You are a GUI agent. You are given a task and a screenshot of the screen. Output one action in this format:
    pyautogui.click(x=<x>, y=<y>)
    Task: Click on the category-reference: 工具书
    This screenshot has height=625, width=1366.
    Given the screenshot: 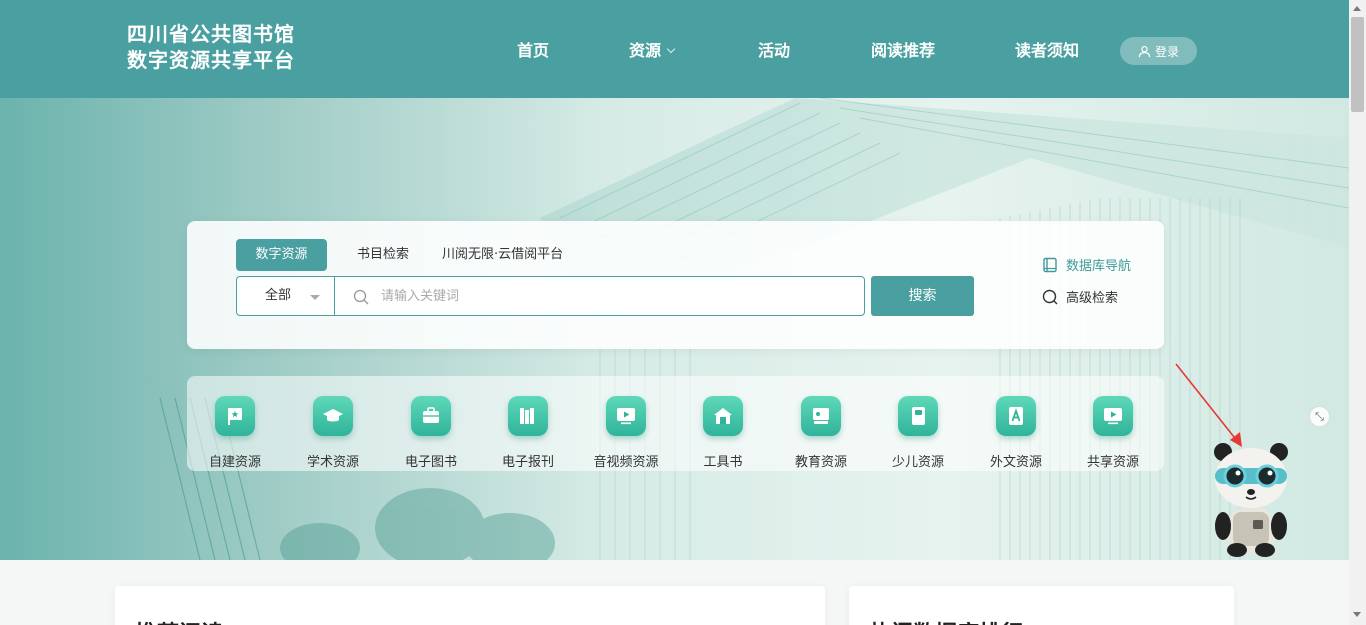 What is the action you would take?
    pyautogui.click(x=723, y=433)
    